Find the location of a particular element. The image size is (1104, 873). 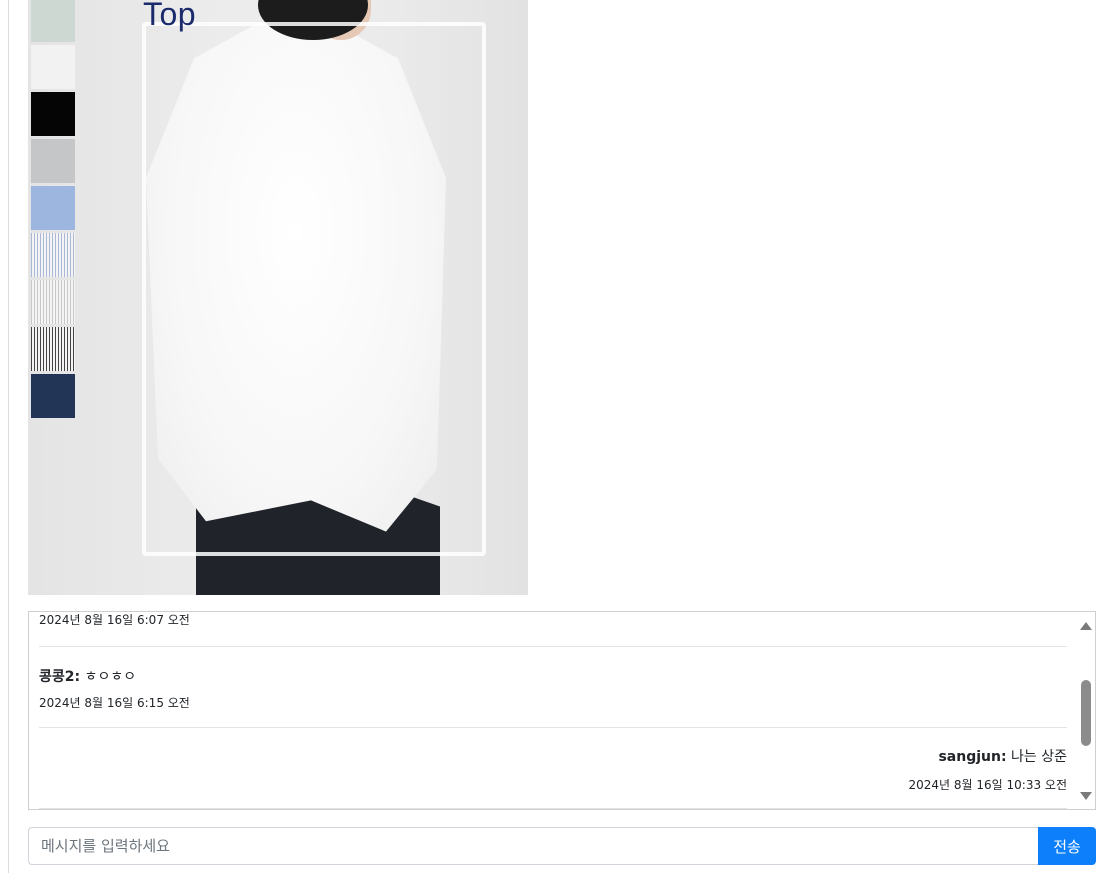

scroll-up-icon is located at coordinates (1086, 626).